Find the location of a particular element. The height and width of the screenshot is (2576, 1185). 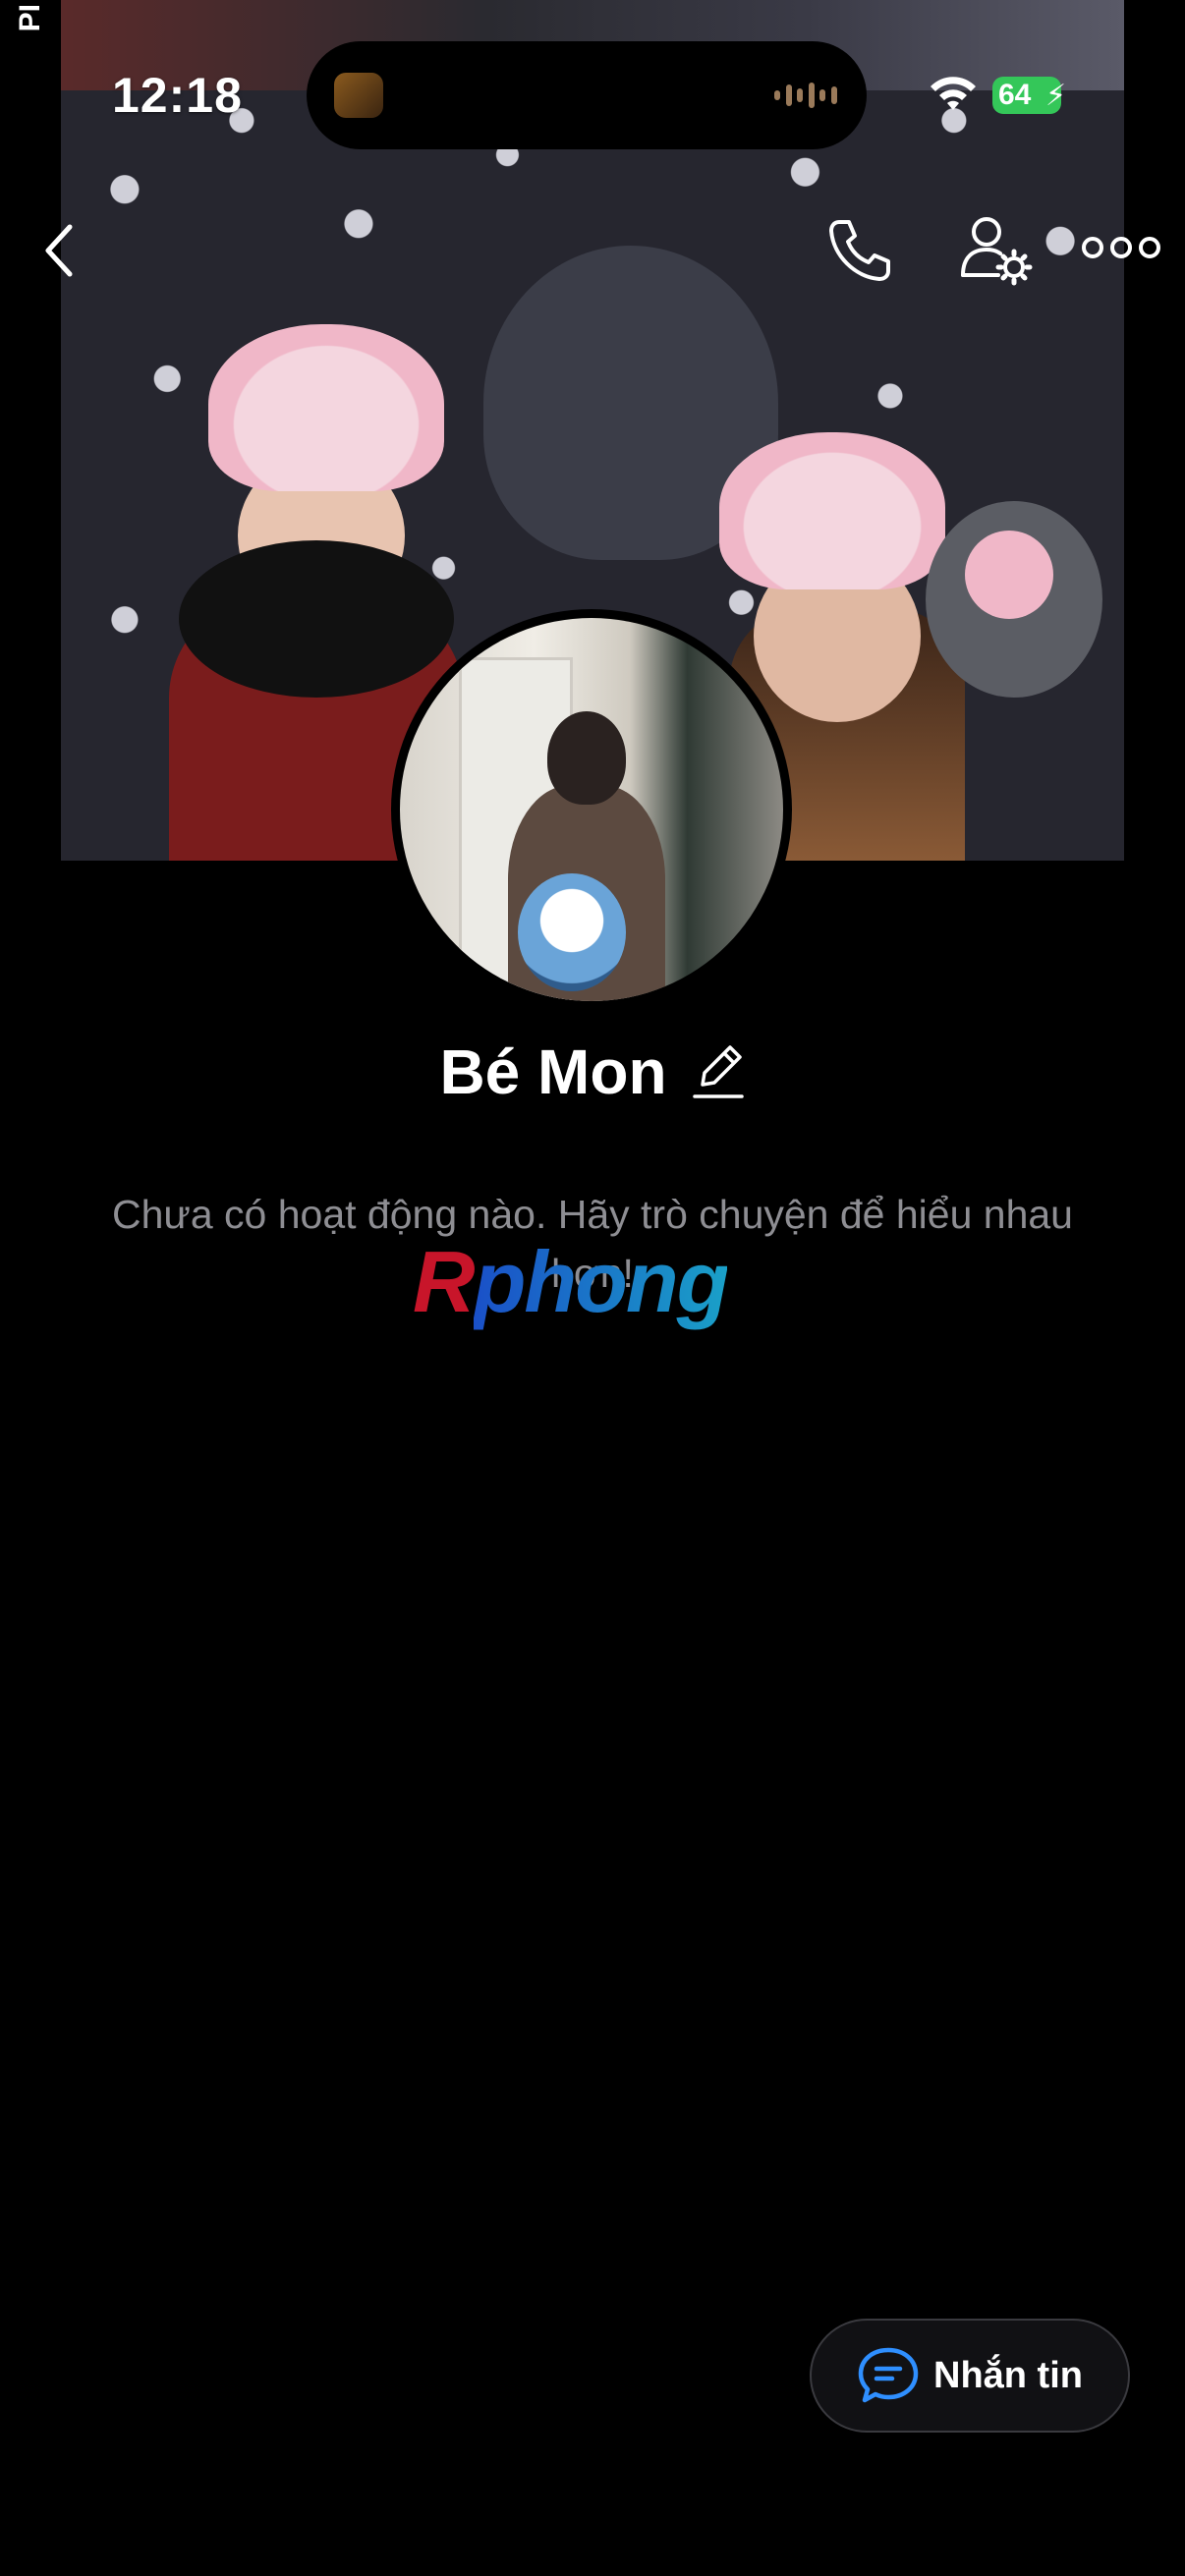

avatar-photo is located at coordinates (592, 809).